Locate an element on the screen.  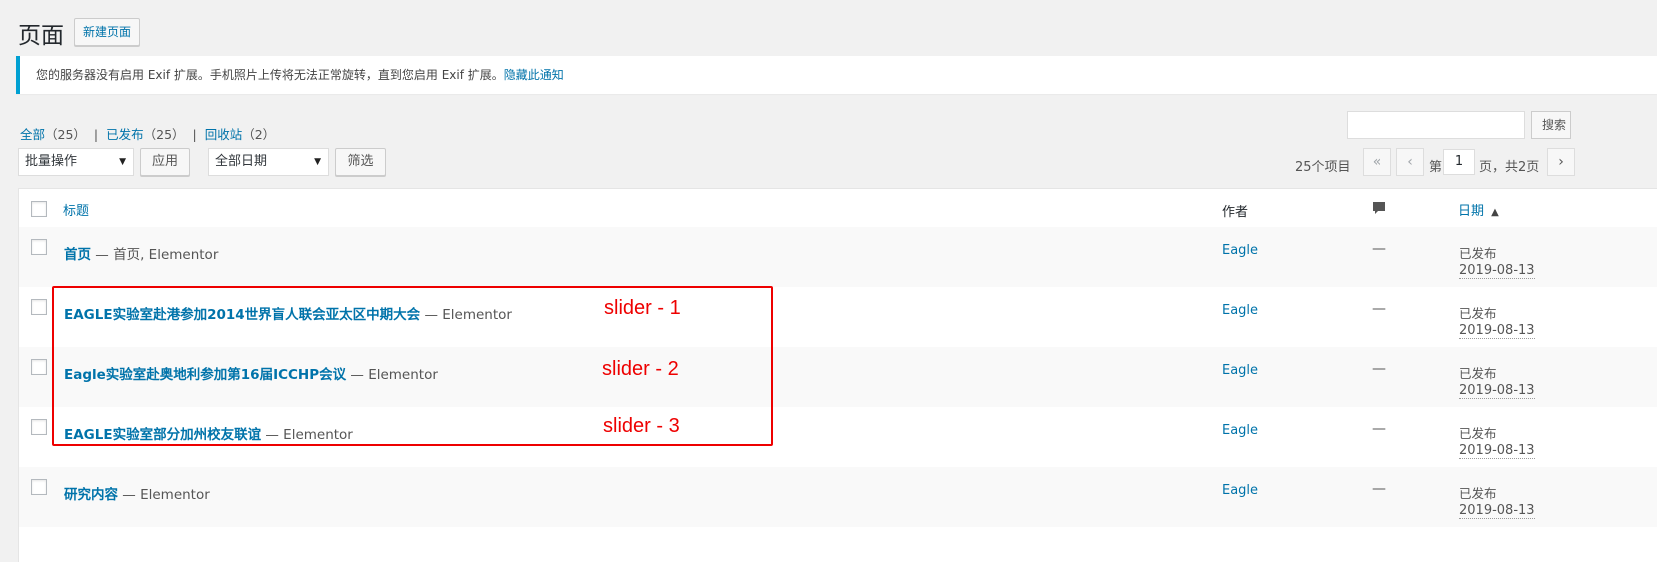
filter-all-count: （25） is located at coordinates (65, 134).